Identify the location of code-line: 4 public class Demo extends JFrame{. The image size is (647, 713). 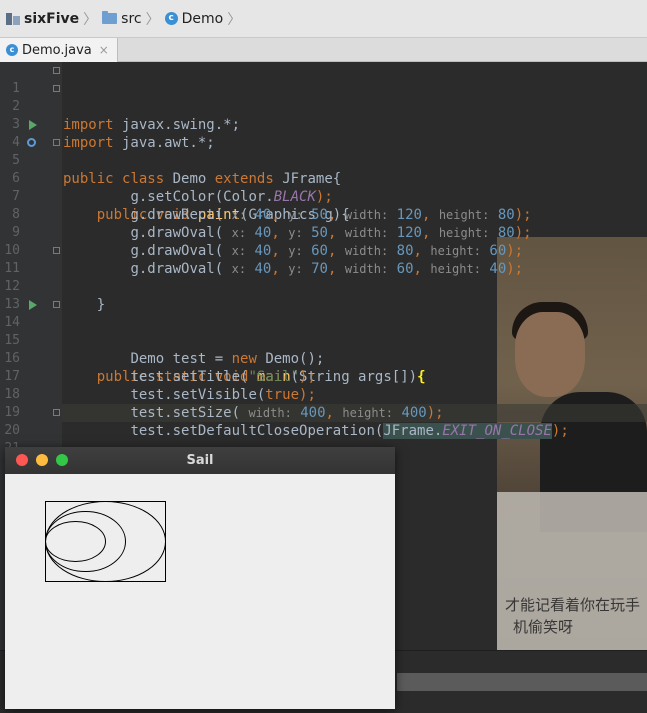
(323, 151).